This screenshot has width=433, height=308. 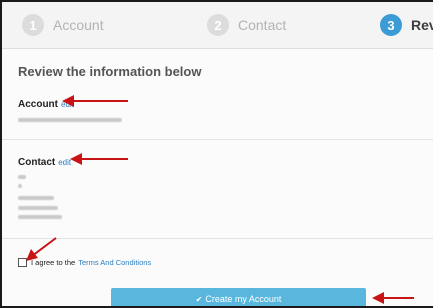 What do you see at coordinates (391, 25) in the screenshot?
I see `step-number-3: 3` at bounding box center [391, 25].